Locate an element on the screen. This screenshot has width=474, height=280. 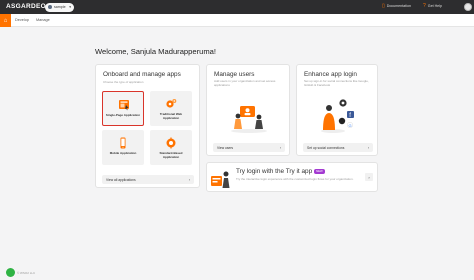
try-it-illustration is located at coordinates (220, 179).